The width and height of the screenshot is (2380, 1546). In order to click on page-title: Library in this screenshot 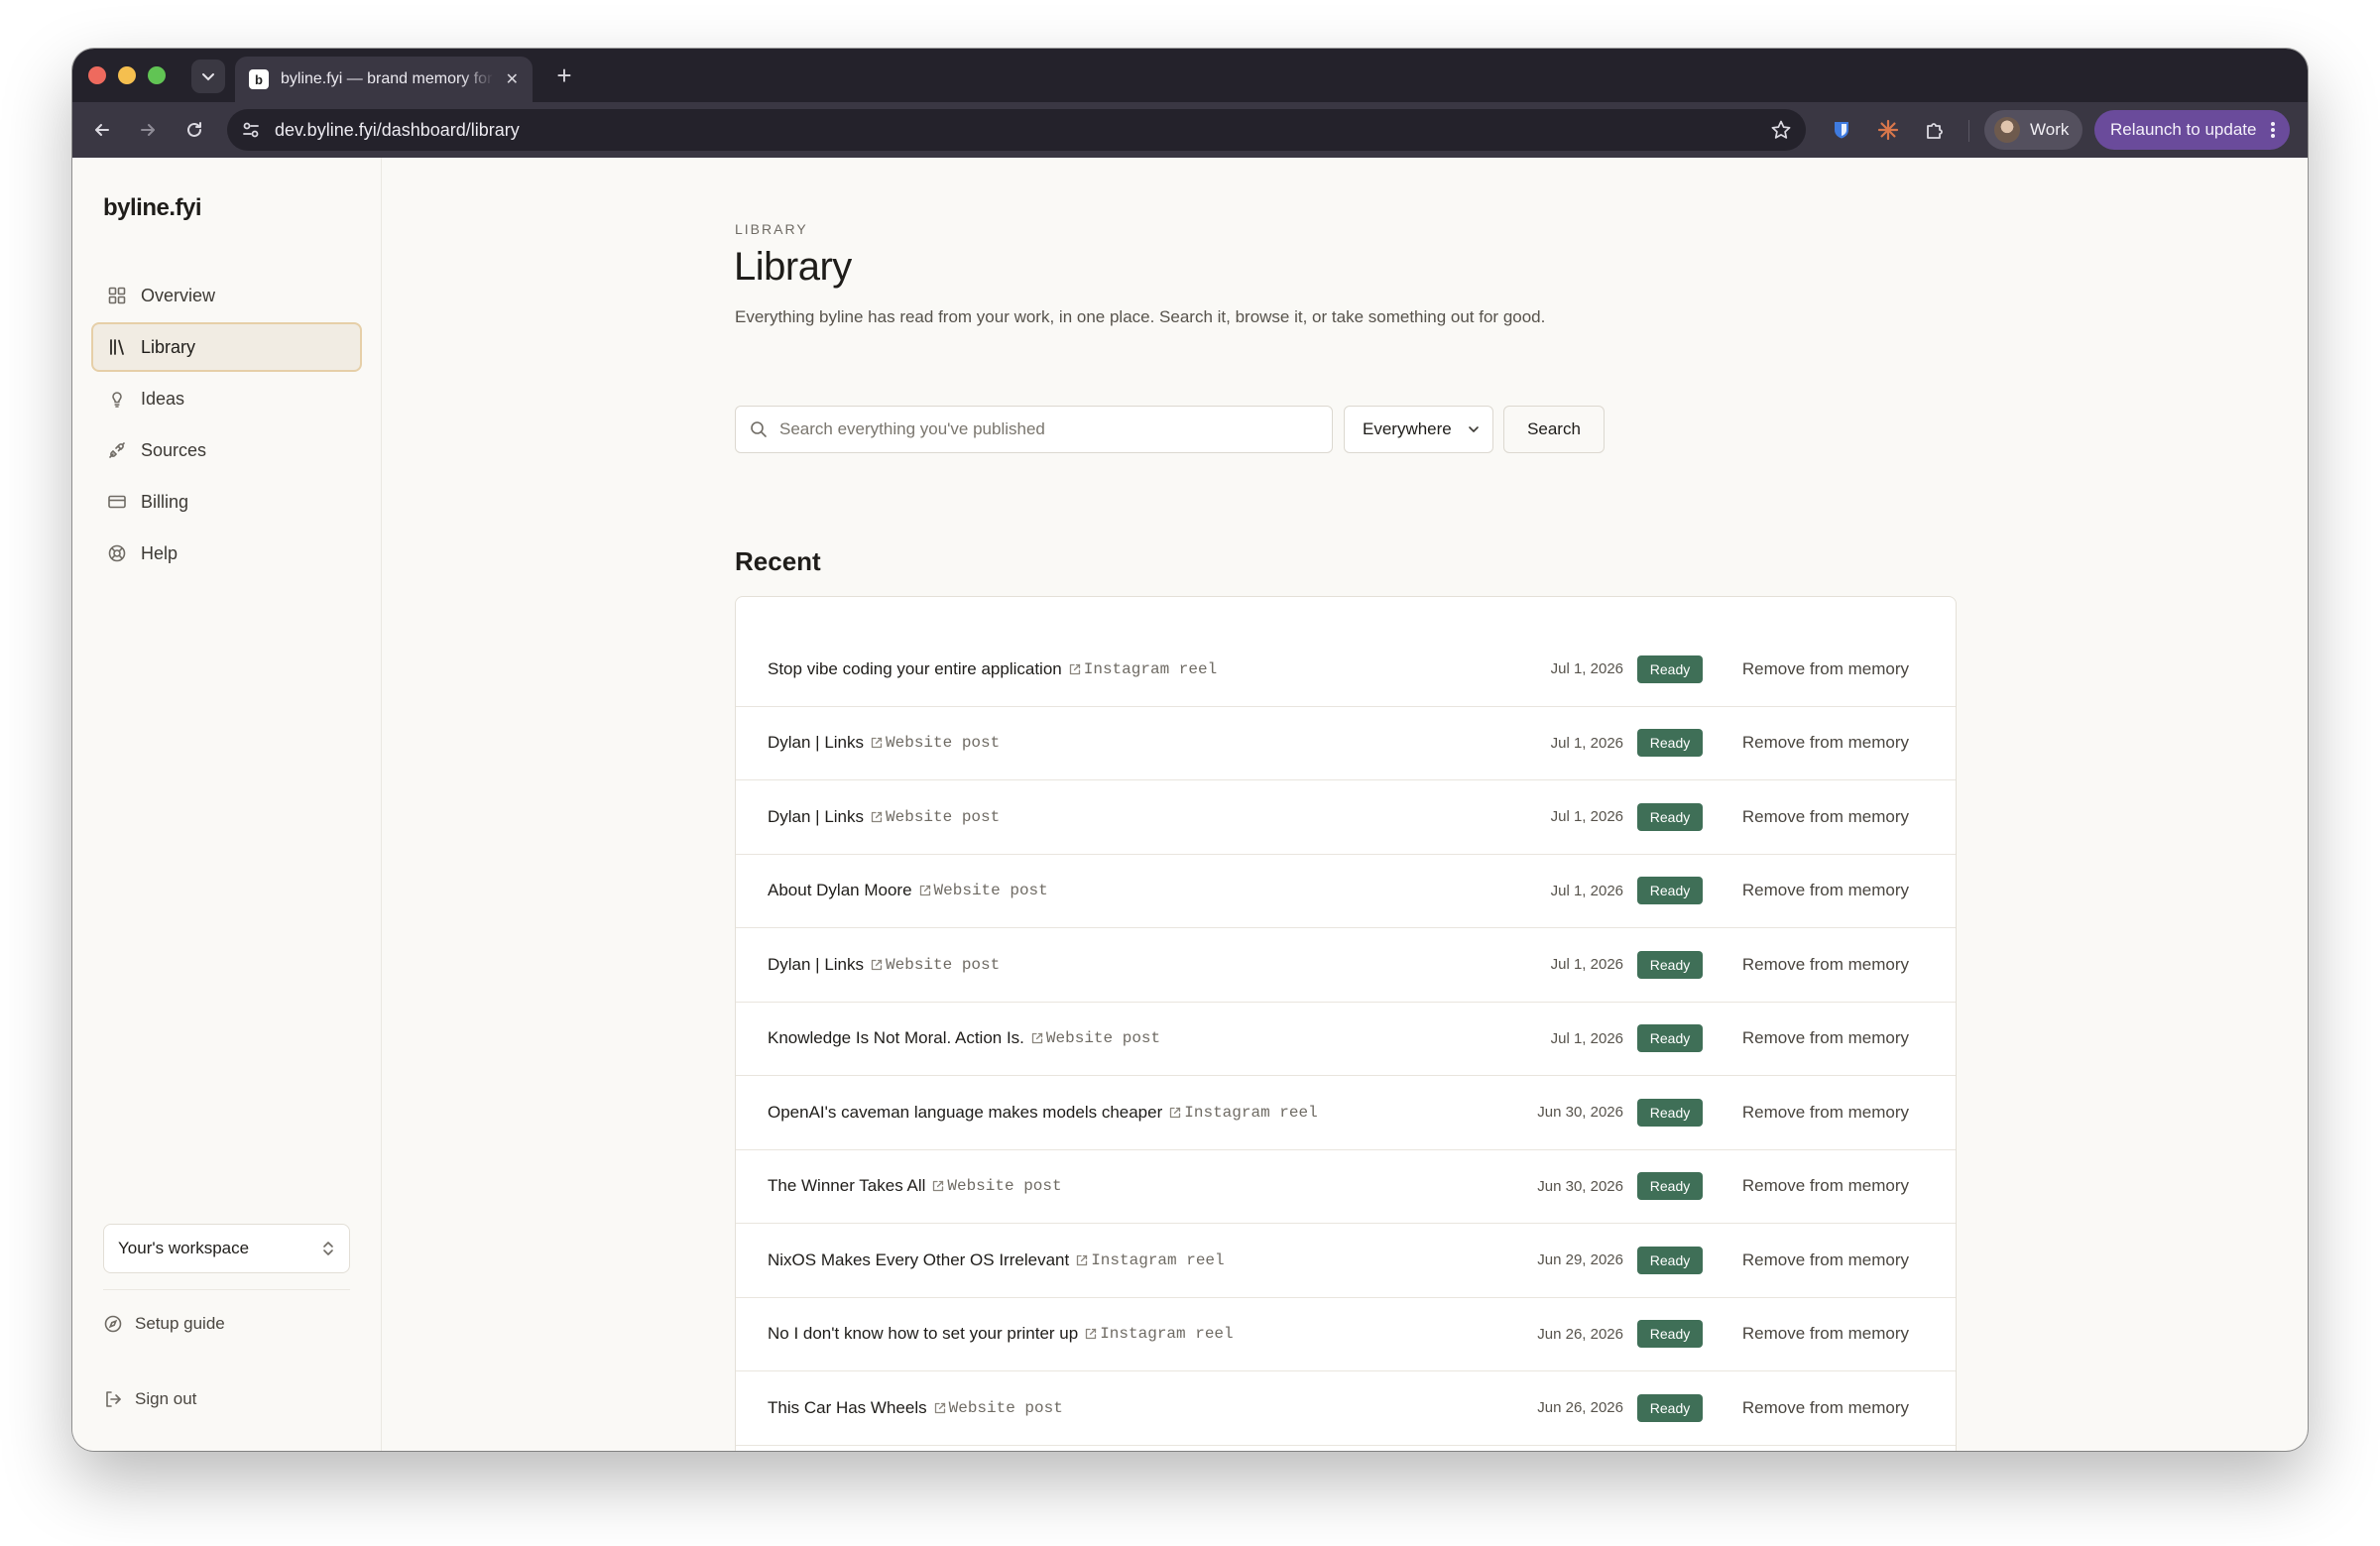, I will do `click(793, 267)`.